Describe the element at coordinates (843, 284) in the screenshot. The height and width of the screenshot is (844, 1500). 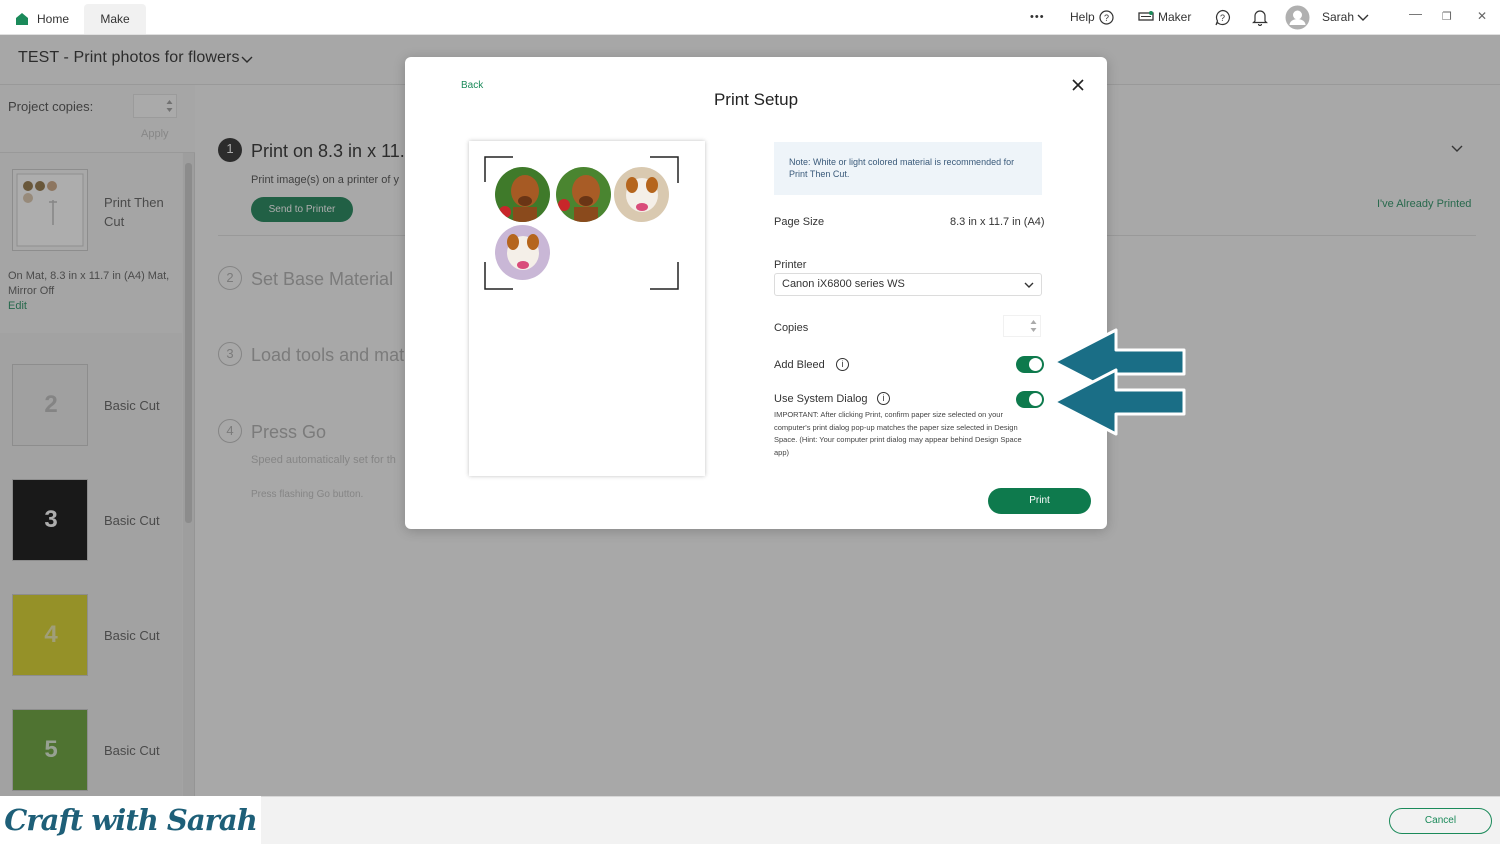
I see `printer-select-value: Canon iX6800 series WS` at that location.